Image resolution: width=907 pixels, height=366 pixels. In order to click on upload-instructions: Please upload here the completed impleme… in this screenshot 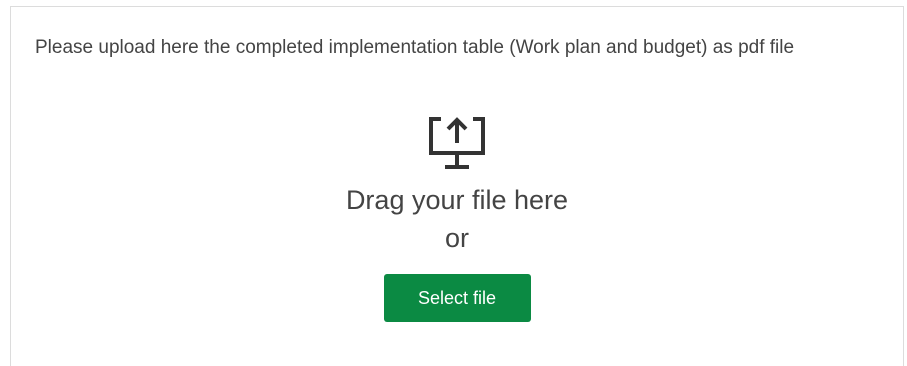, I will do `click(415, 47)`.